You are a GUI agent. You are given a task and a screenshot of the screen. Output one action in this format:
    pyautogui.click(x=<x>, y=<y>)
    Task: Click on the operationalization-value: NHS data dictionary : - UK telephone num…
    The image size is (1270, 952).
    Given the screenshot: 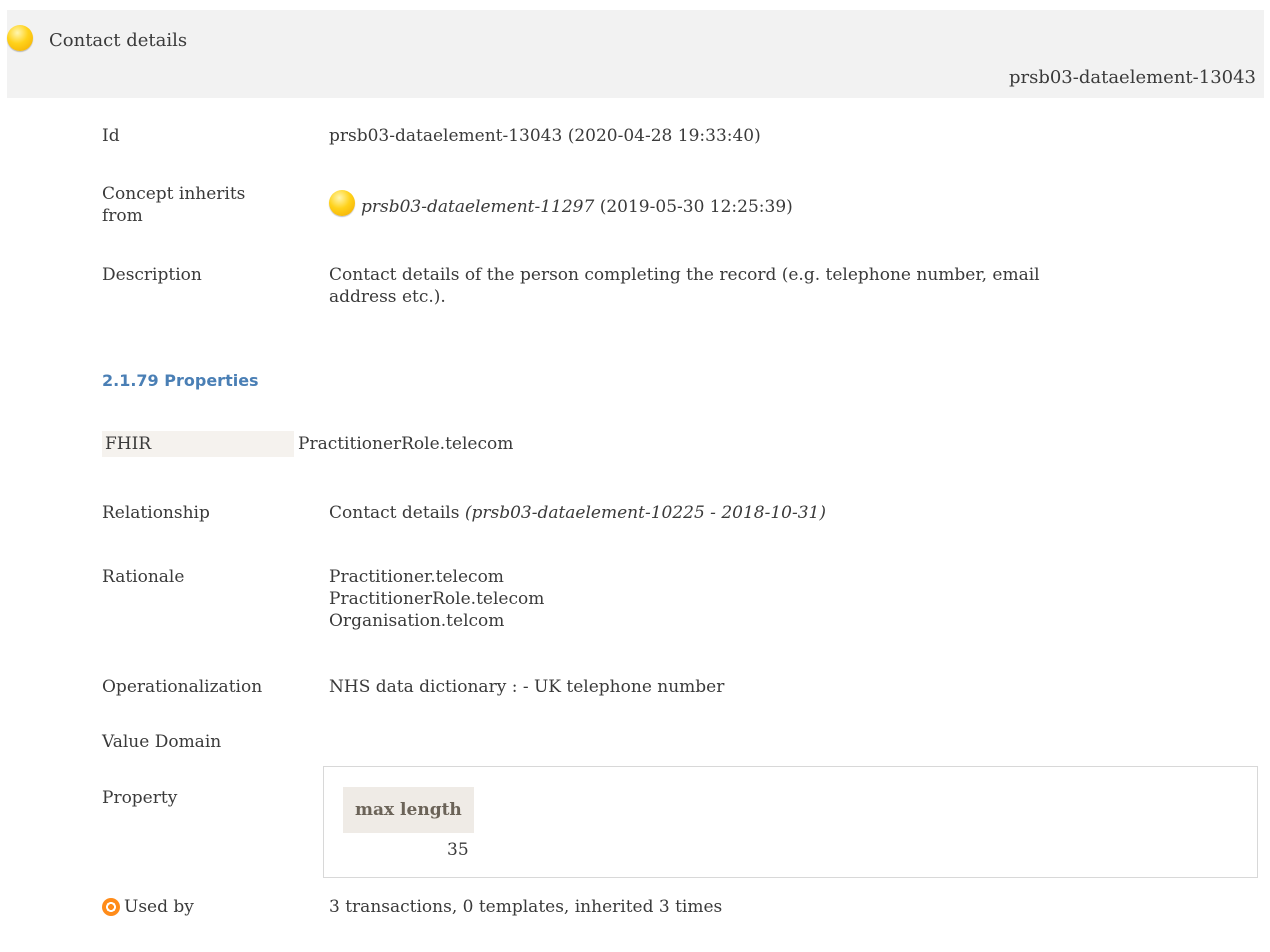 What is the action you would take?
    pyautogui.click(x=527, y=687)
    